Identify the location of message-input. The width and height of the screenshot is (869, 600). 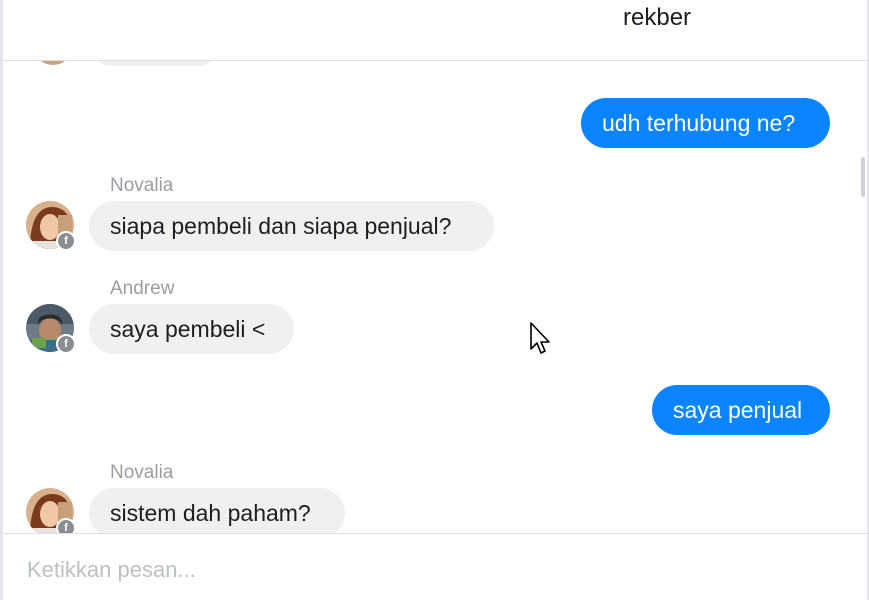
(377, 570).